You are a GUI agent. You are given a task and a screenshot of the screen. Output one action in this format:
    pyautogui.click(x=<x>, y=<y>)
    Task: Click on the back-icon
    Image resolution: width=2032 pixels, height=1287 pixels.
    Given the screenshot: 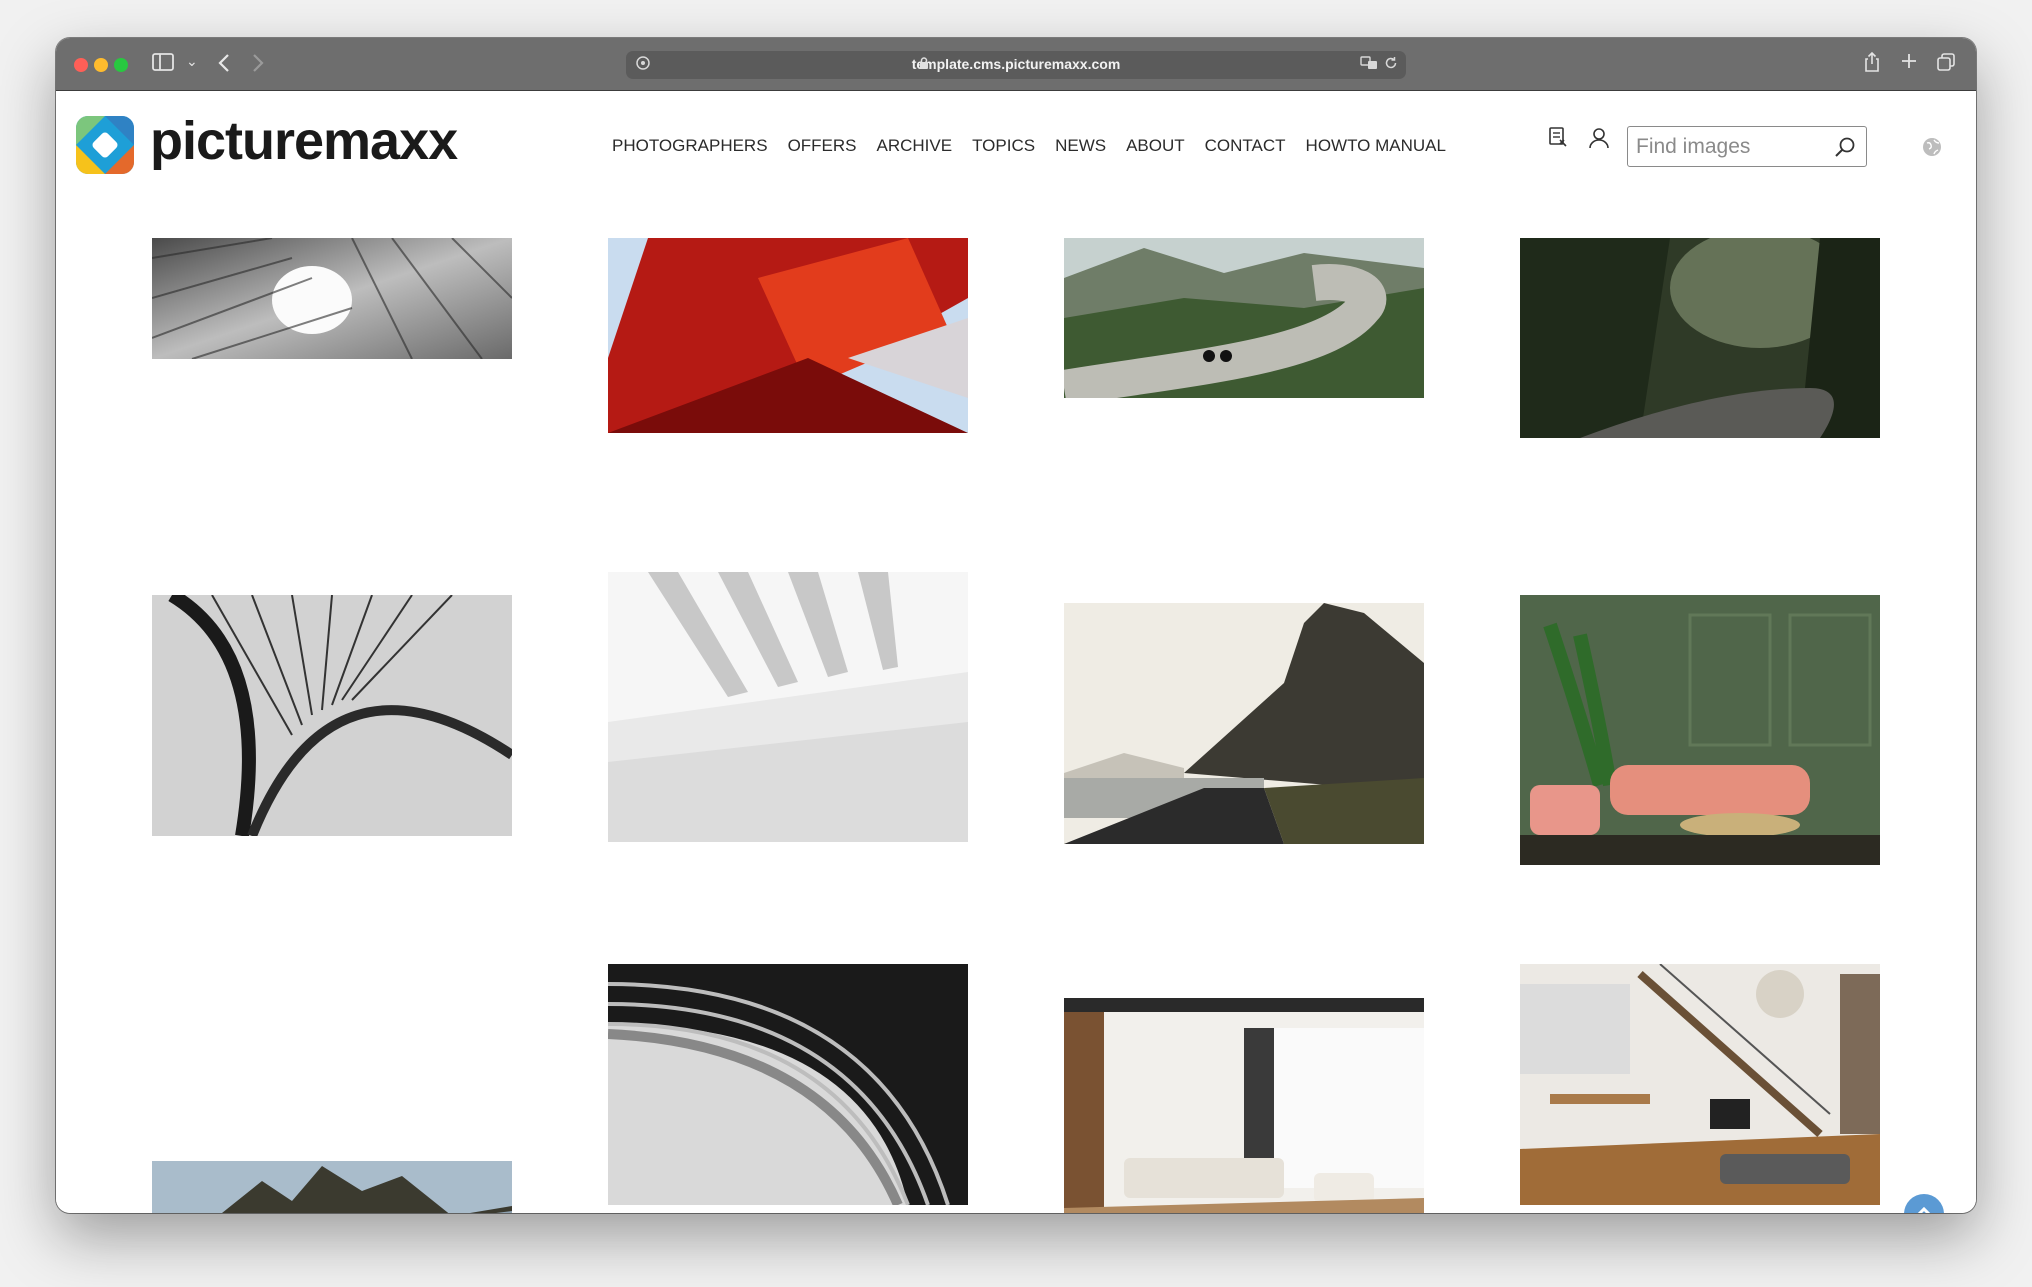 What is the action you would take?
    pyautogui.click(x=224, y=65)
    